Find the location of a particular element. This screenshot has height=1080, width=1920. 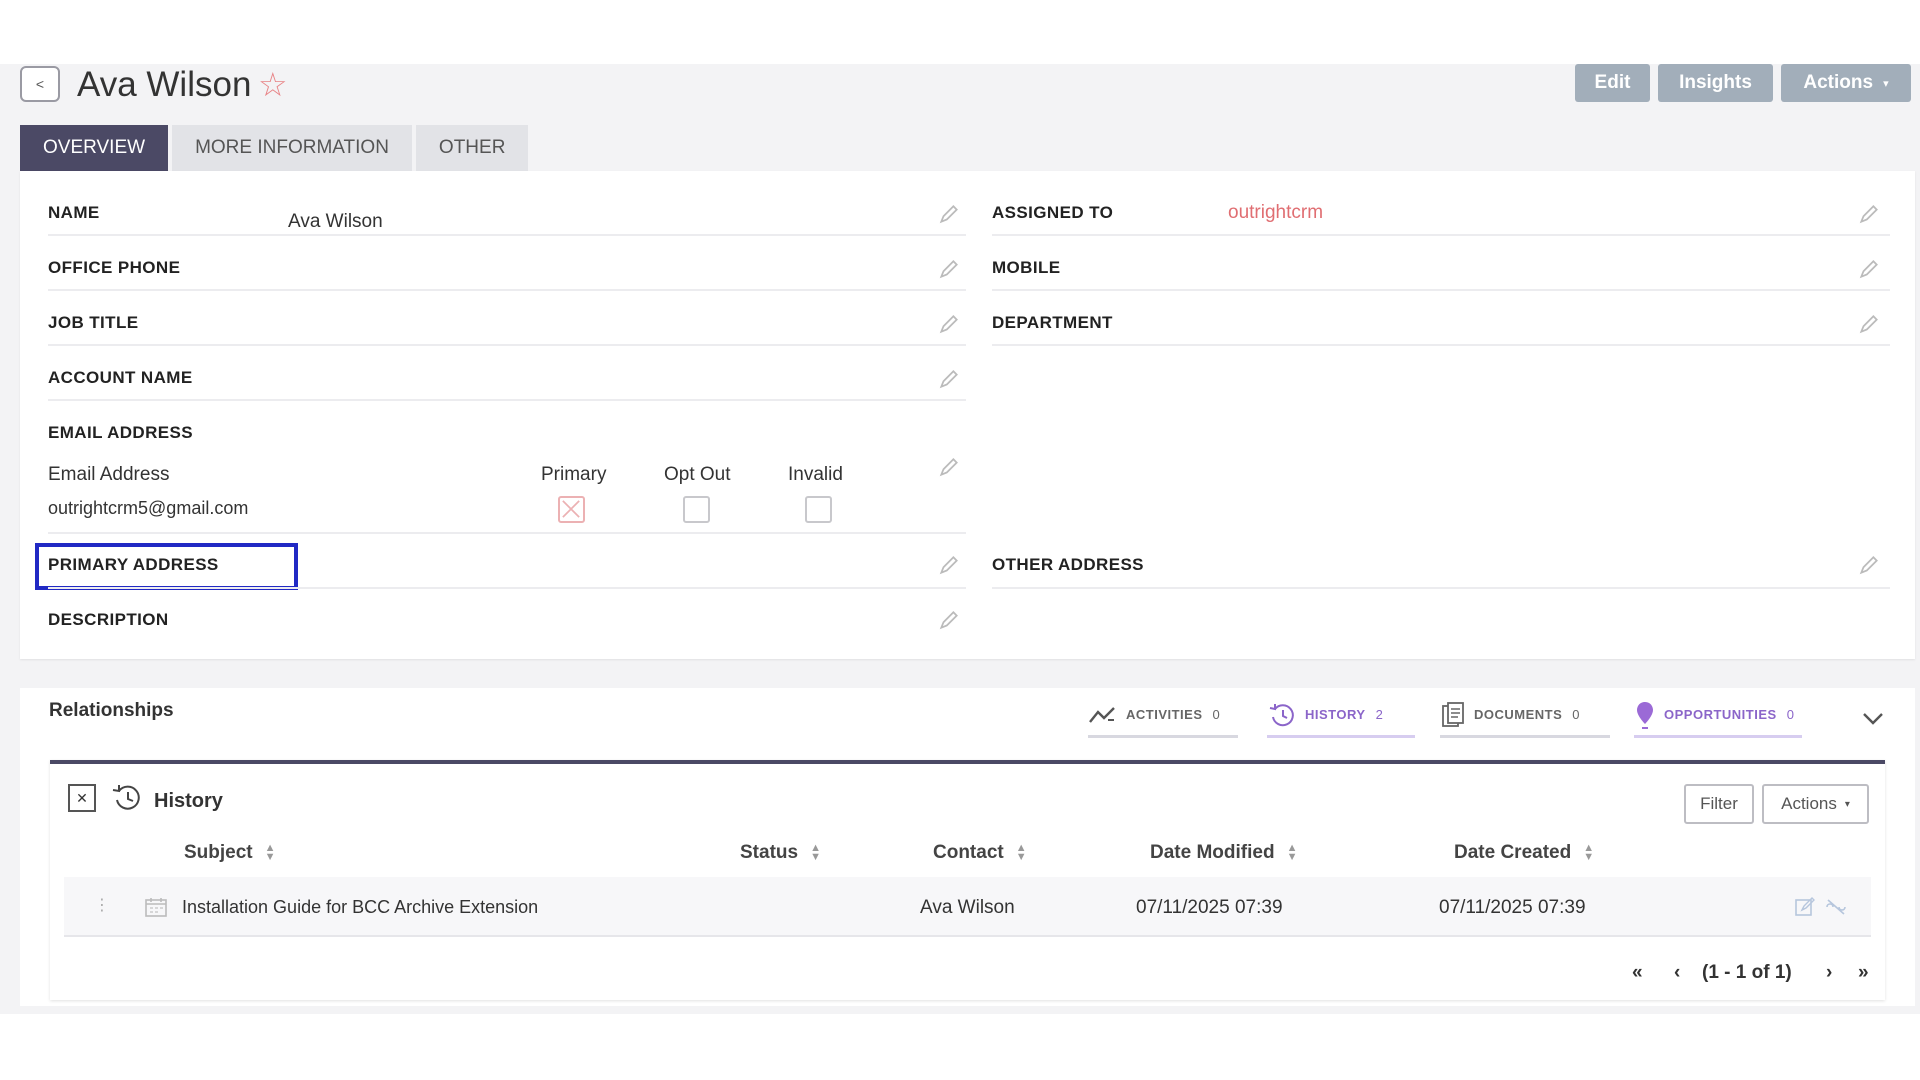

tab-documents-label: DOCUMENTS is located at coordinates (1518, 714).